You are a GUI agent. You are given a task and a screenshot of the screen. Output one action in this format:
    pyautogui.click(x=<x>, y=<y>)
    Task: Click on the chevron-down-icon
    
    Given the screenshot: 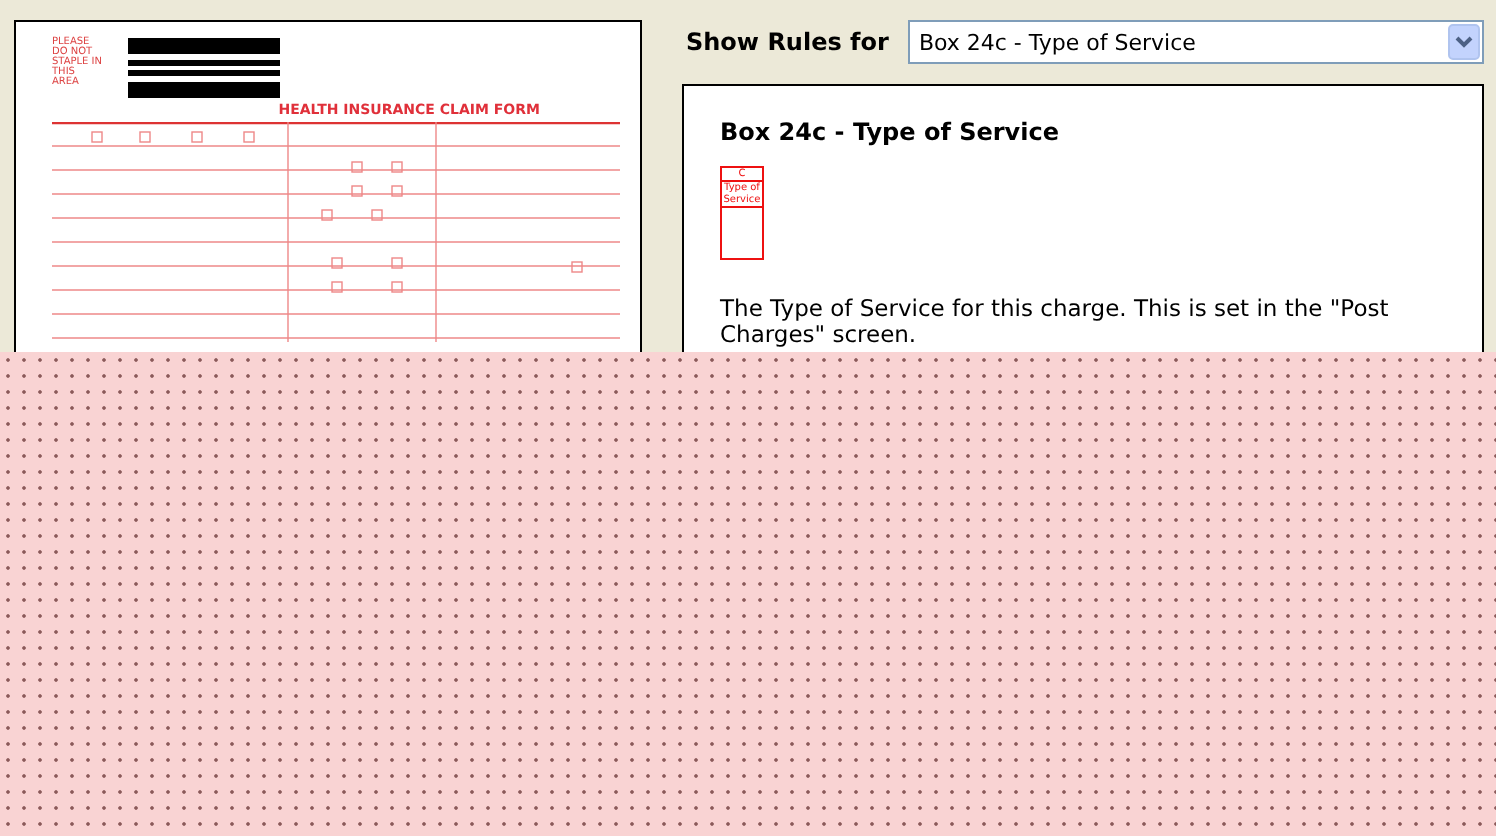 What is the action you would take?
    pyautogui.click(x=1464, y=42)
    